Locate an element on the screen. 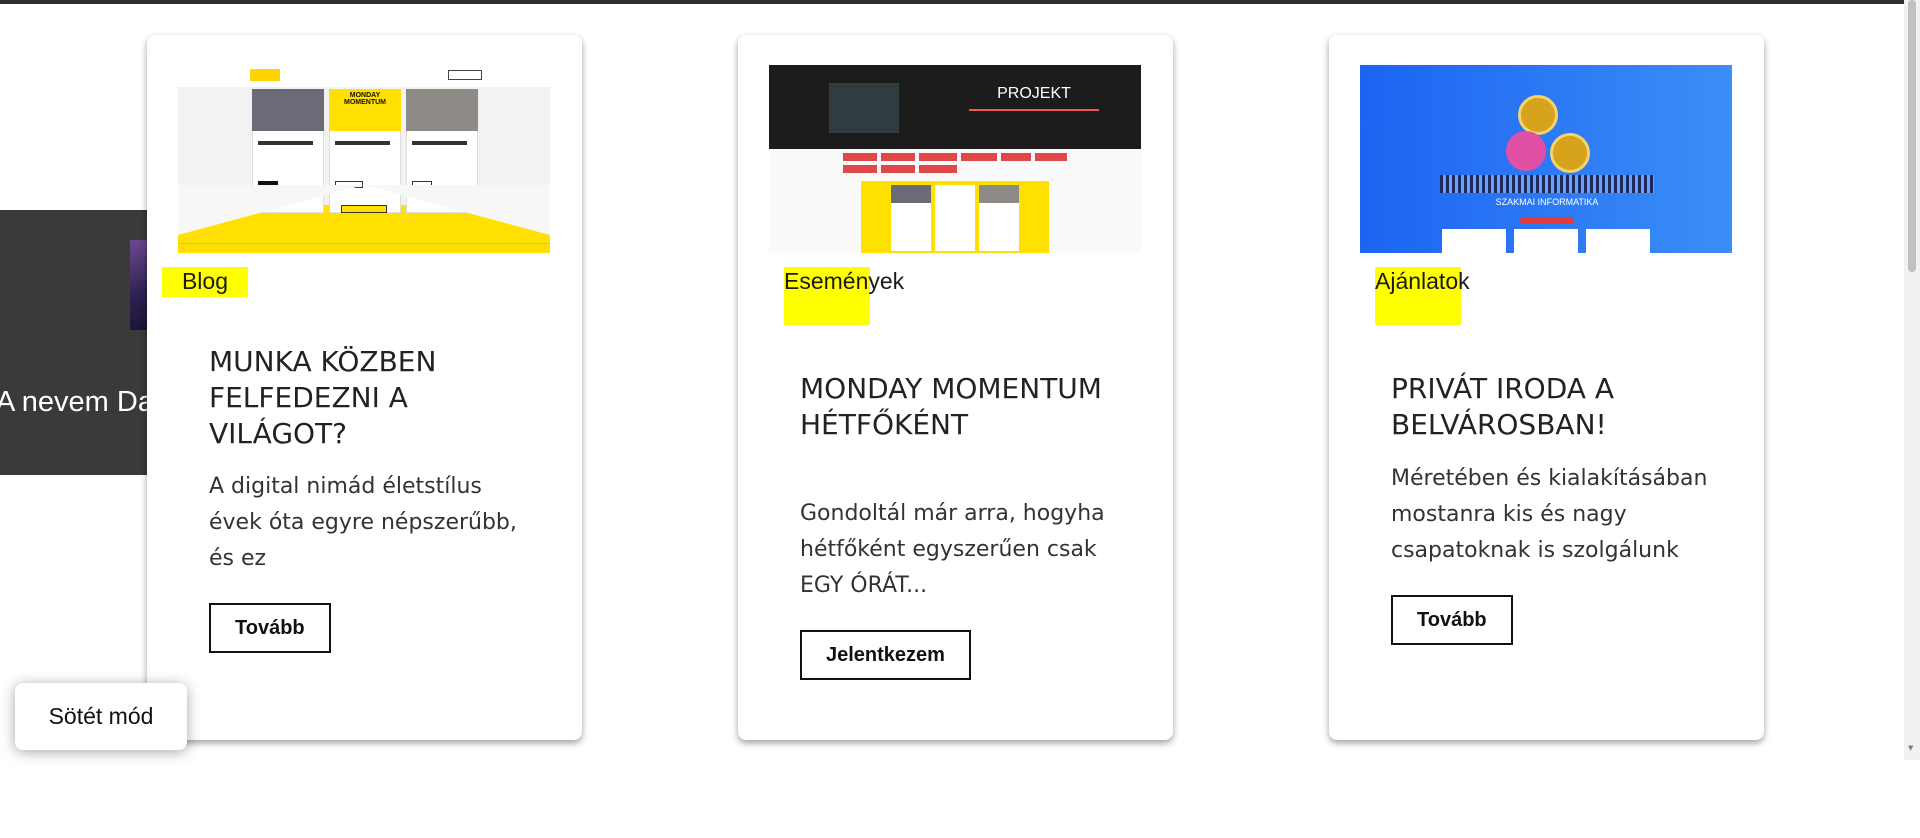 The width and height of the screenshot is (1920, 838). post-title: MUNKA KÖZBEN FELFEDEZNI A VILÁGOT? is located at coordinates (374, 398).